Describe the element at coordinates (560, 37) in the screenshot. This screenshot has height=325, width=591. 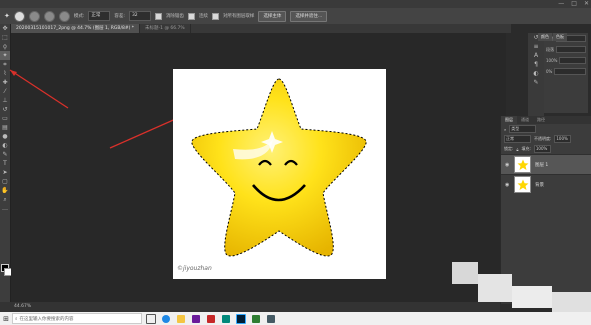
I see `tab-swatches: 色板` at that location.